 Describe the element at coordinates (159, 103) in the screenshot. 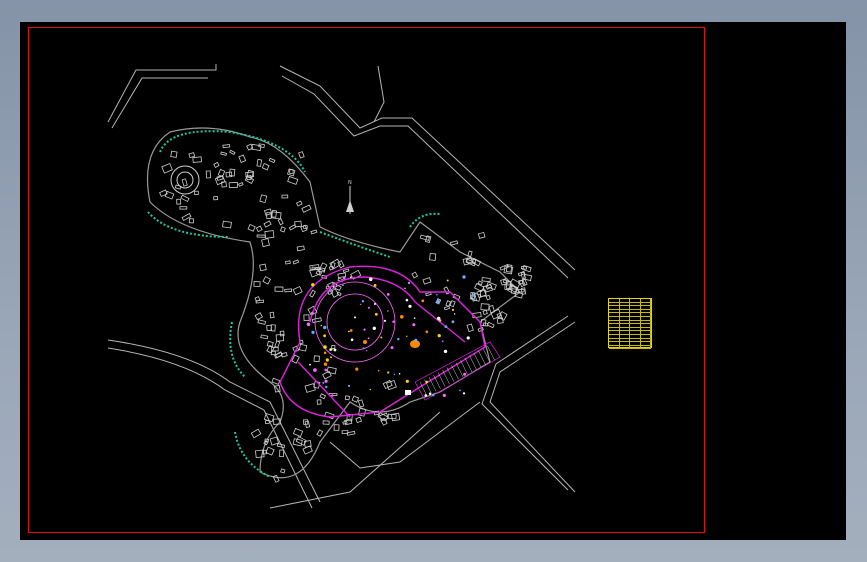

I see `road-top-left-inner` at that location.